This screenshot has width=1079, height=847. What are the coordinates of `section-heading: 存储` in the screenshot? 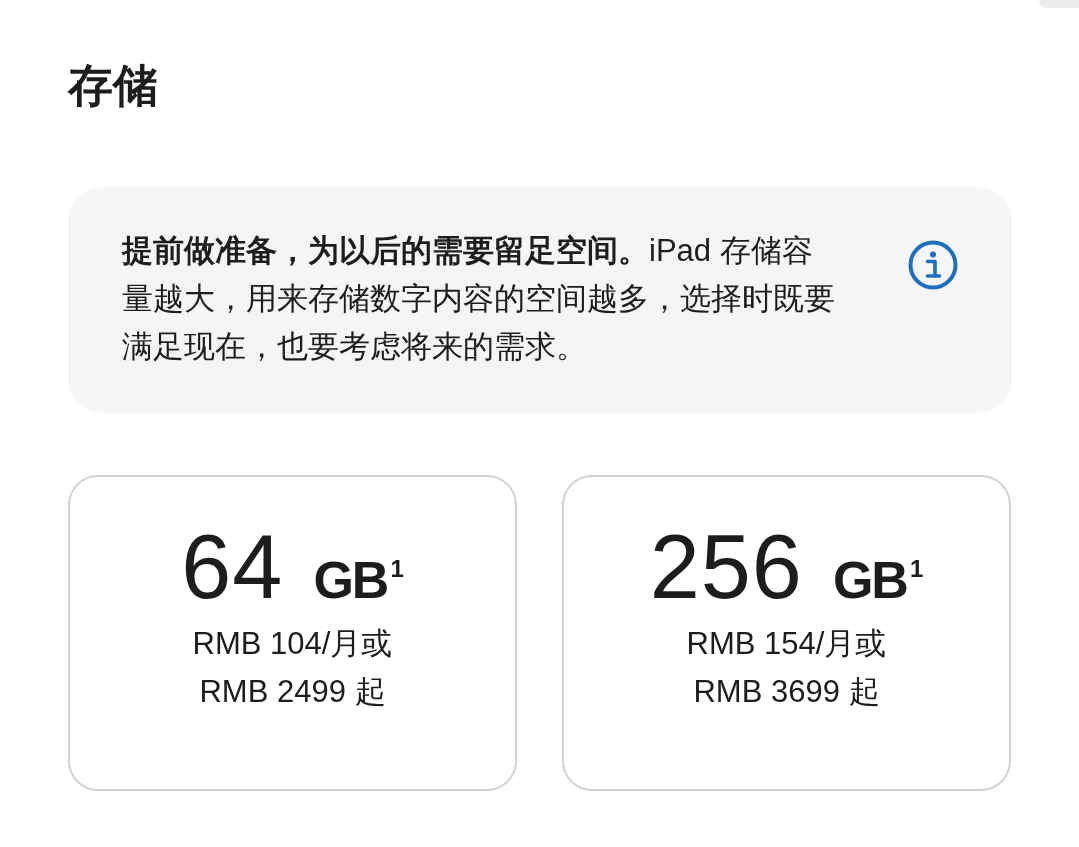 It's located at (113, 86).